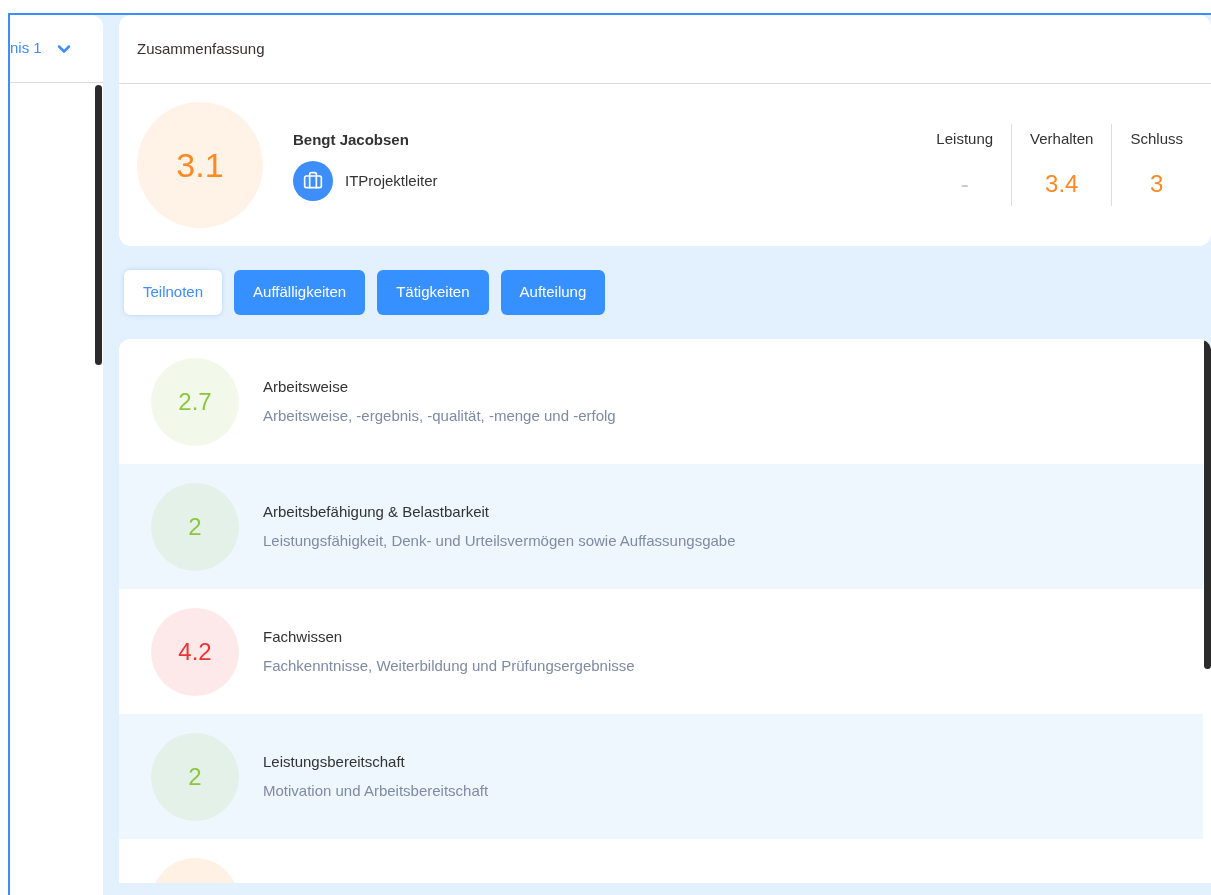  Describe the element at coordinates (391, 181) in the screenshot. I see `job-title: ITProjektleiter` at that location.